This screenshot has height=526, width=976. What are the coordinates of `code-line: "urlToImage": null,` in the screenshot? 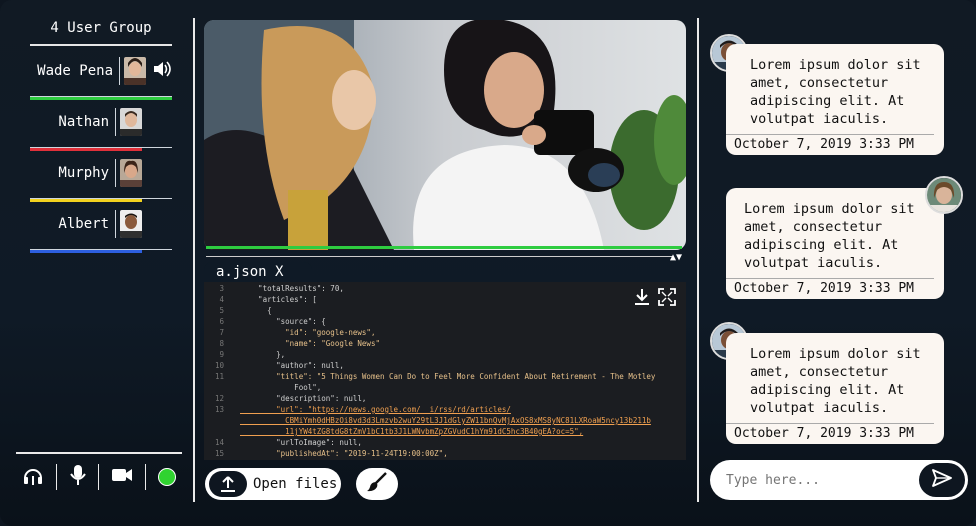 It's located at (301, 442).